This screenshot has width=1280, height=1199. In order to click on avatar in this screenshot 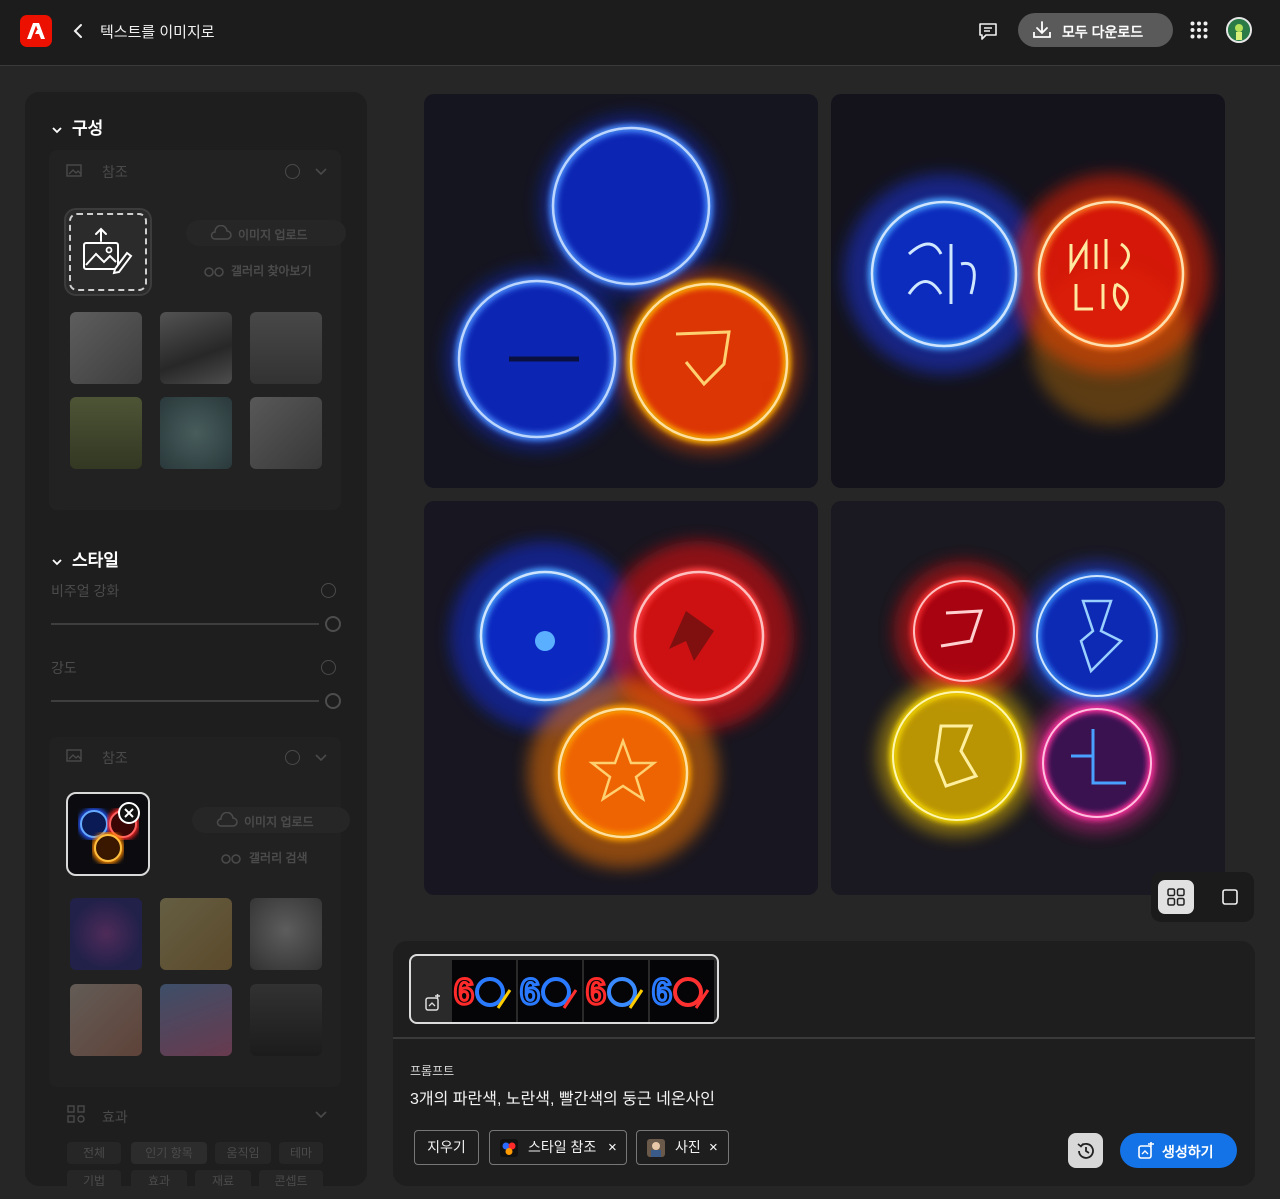, I will do `click(1239, 30)`.